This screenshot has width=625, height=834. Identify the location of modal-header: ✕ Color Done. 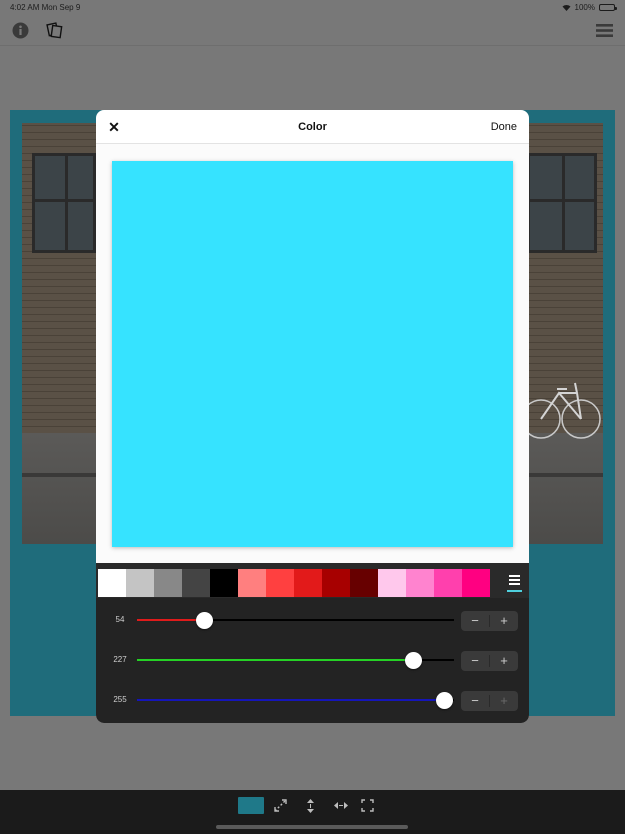
(312, 127).